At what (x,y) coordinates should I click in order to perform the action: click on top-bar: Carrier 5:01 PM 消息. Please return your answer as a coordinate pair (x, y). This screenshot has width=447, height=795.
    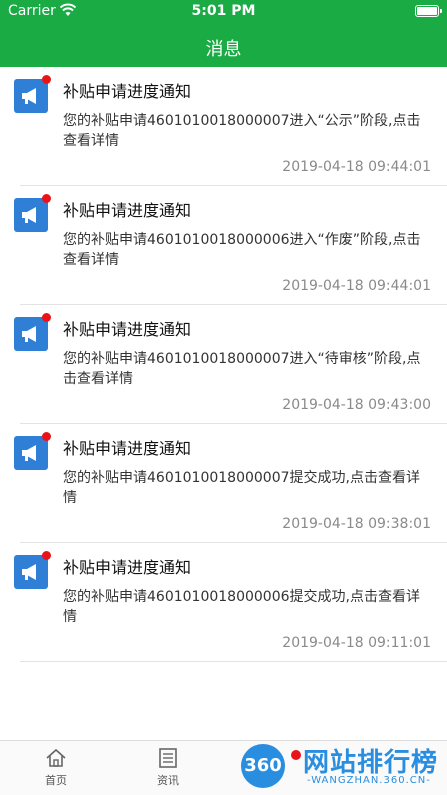
    Looking at the image, I should click on (223, 33).